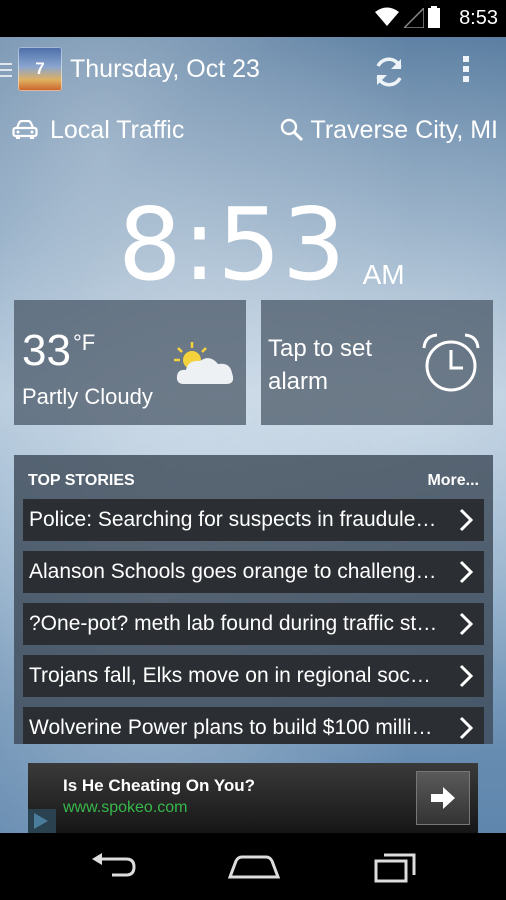 This screenshot has height=900, width=506. I want to click on arrow-right-icon, so click(443, 798).